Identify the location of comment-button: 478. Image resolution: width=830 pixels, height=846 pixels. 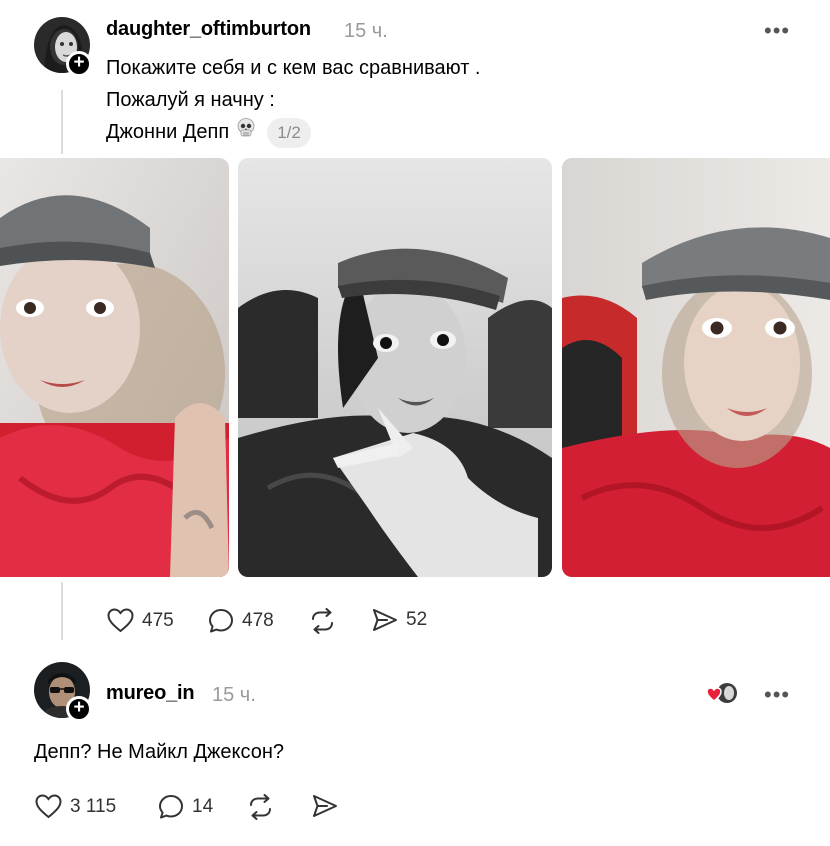
(241, 621).